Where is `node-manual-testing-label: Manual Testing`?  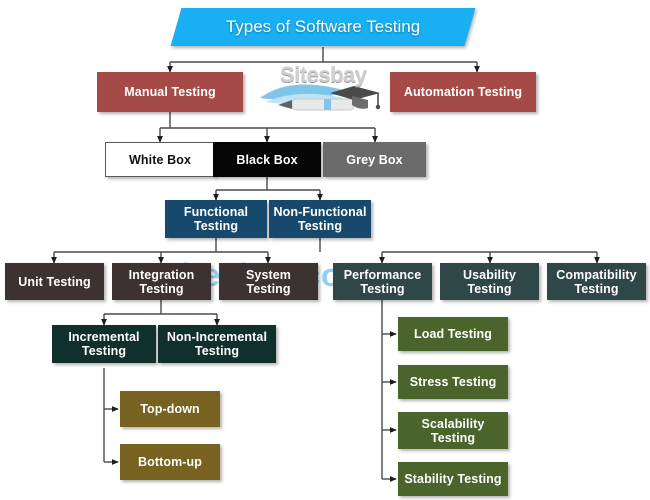
node-manual-testing-label: Manual Testing is located at coordinates (170, 92).